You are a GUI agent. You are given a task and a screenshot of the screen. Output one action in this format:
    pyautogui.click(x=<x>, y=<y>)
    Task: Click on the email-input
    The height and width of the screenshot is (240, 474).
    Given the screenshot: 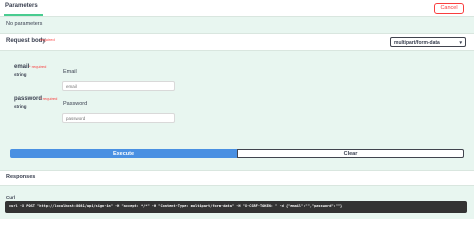 What is the action you would take?
    pyautogui.click(x=118, y=86)
    